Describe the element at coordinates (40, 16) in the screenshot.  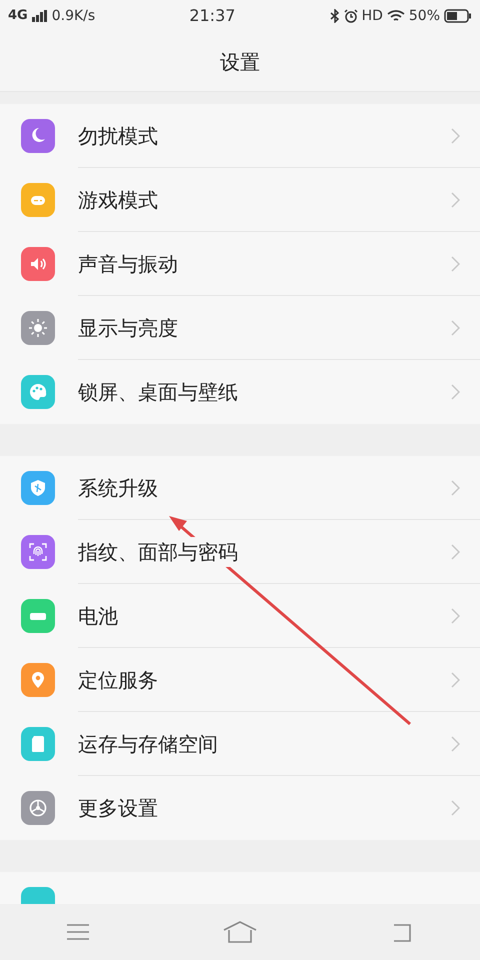
I see `signal-icon` at that location.